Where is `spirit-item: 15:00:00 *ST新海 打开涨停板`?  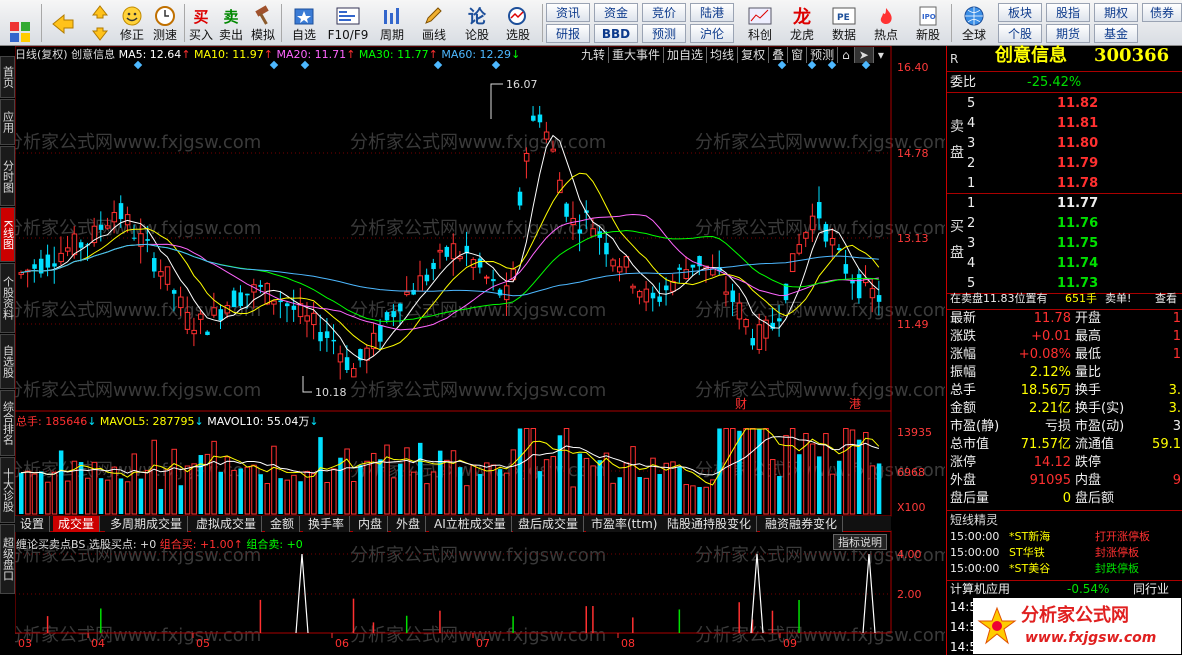
spirit-item: 15:00:00 *ST新海 打开涨停板 is located at coordinates (1064, 537).